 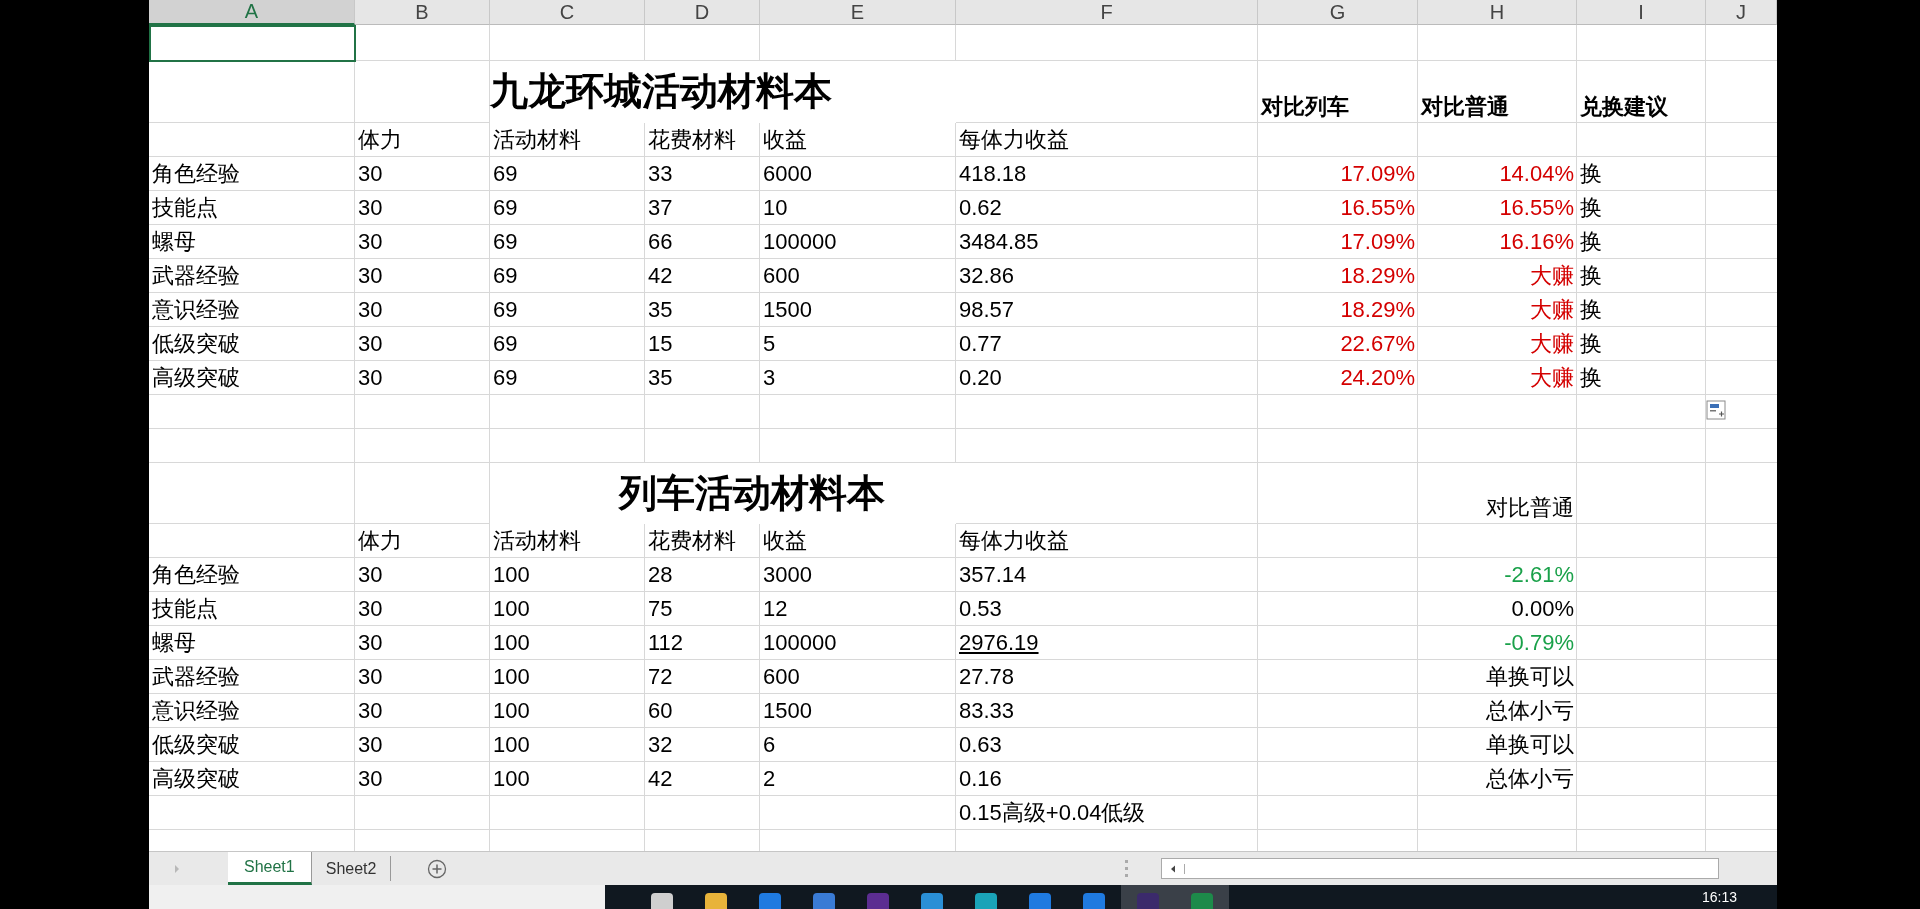 I want to click on table-cell: 14.04%, so click(x=1536, y=174).